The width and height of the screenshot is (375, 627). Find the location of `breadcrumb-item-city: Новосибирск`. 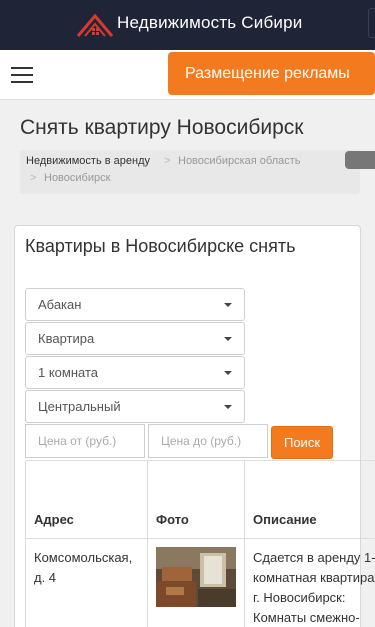

breadcrumb-item-city: Новосибирск is located at coordinates (77, 178).